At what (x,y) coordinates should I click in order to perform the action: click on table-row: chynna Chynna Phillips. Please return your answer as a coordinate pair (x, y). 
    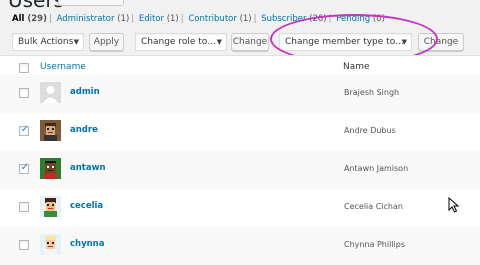
    Looking at the image, I should click on (240, 246).